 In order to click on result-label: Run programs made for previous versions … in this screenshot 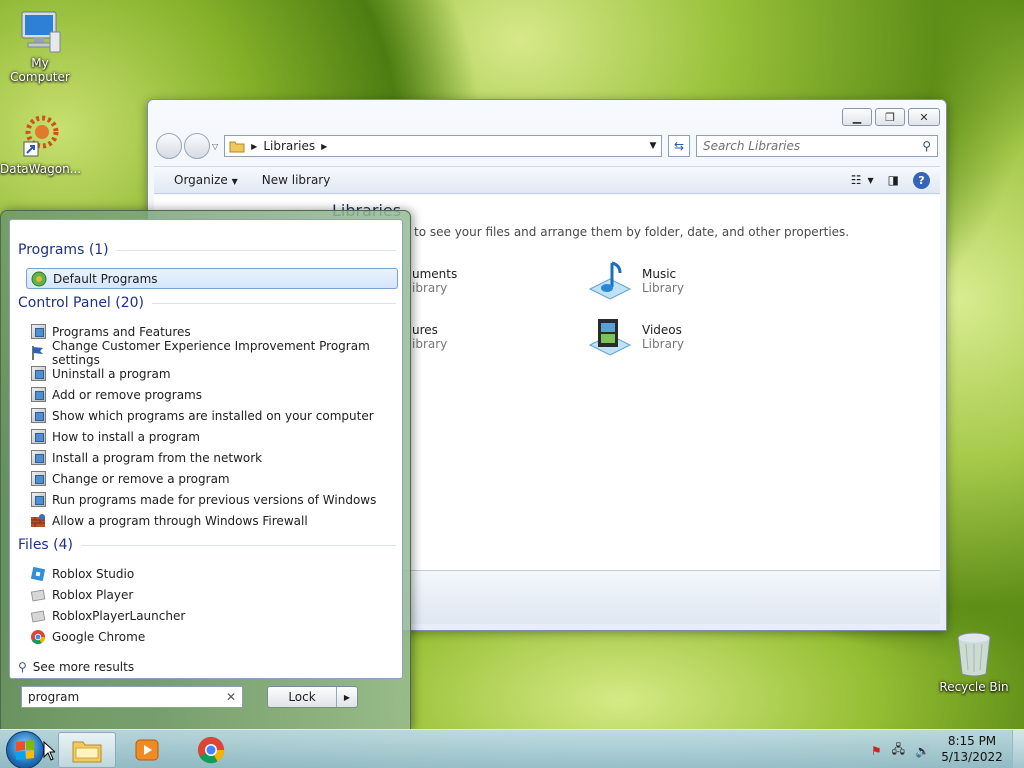, I will do `click(214, 499)`.